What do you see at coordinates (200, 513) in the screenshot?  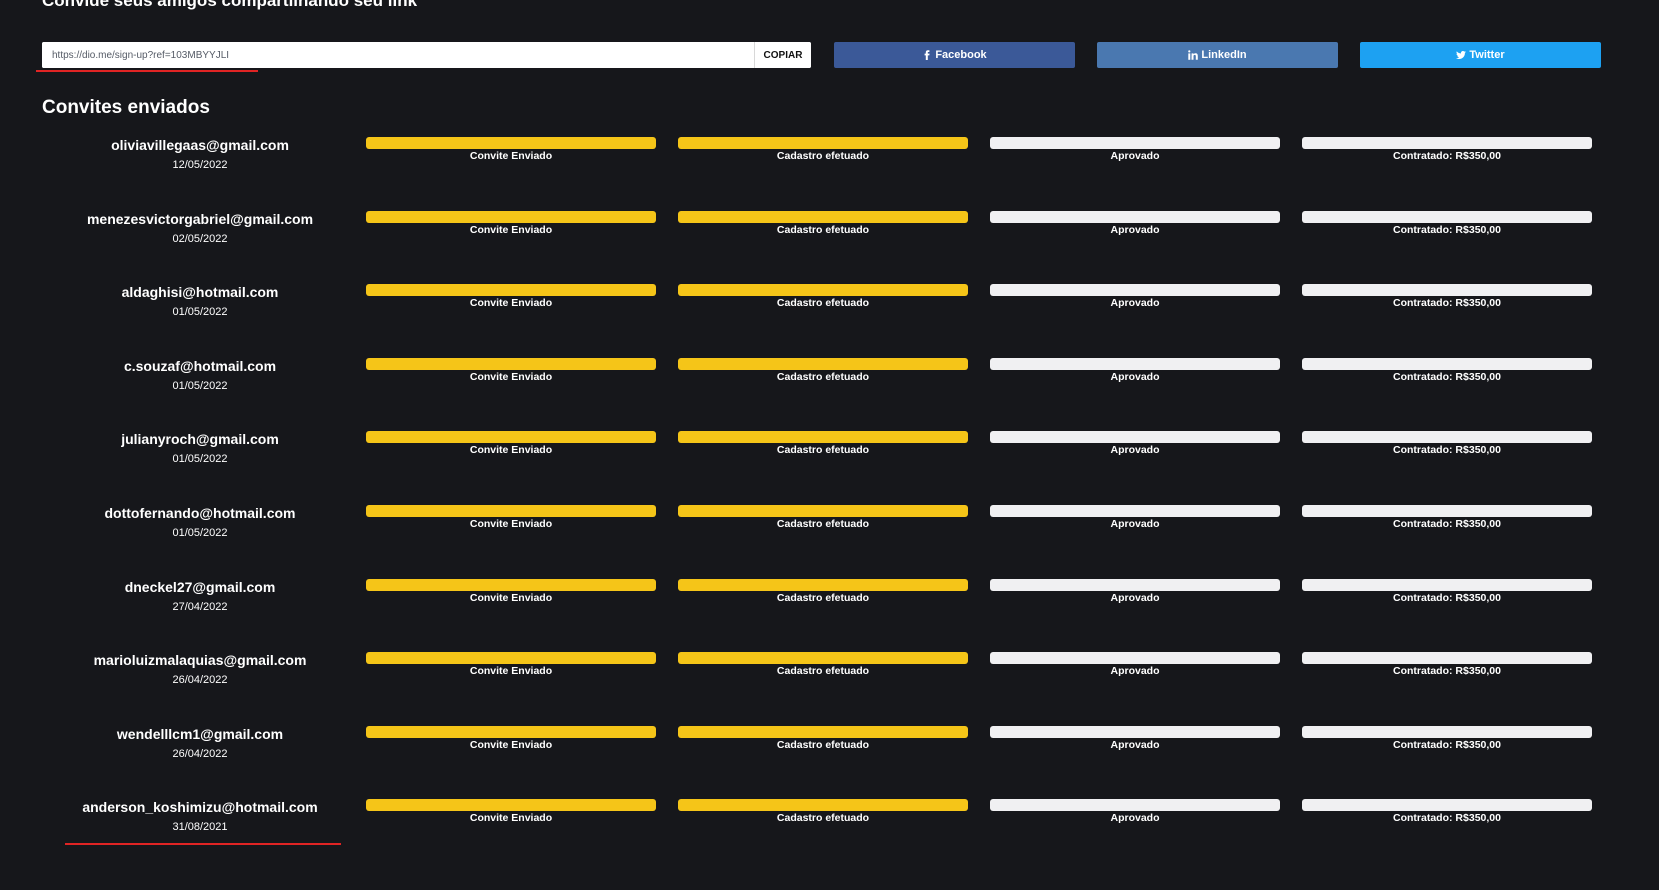 I see `invite-email: dottofernando@hotmail.com` at bounding box center [200, 513].